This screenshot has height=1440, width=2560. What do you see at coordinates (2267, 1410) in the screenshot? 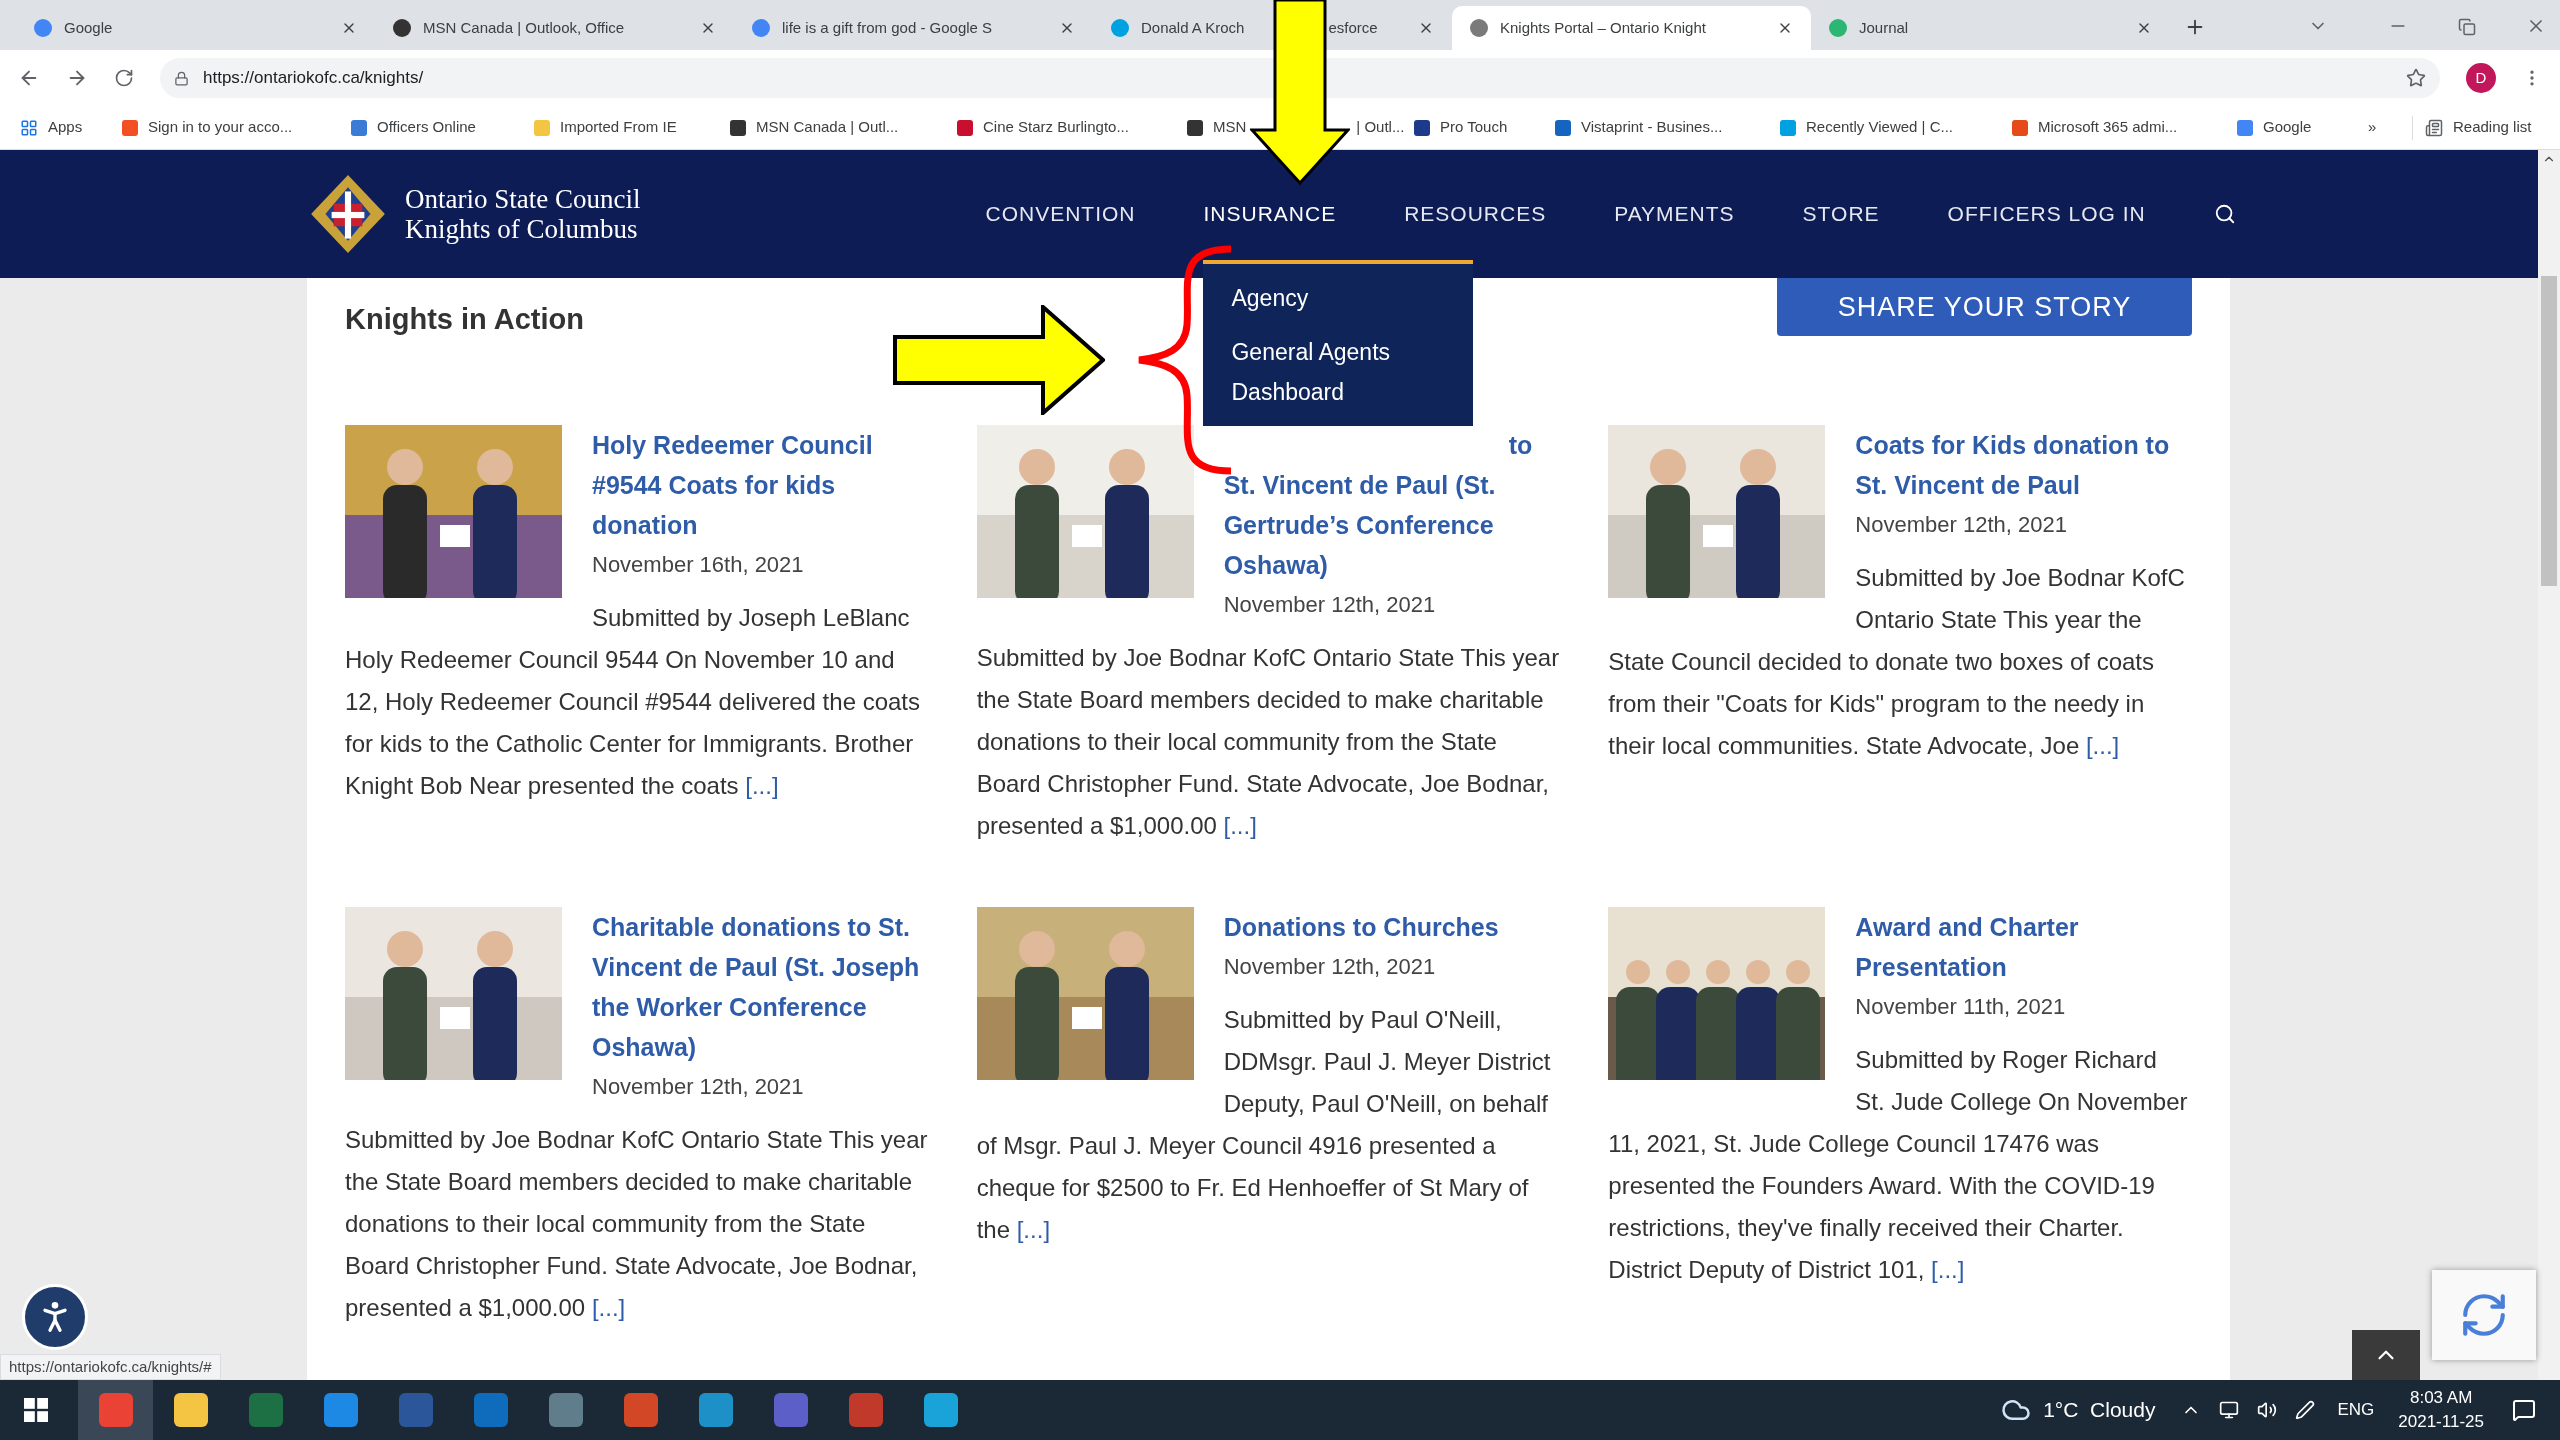
I see `volume-icon` at bounding box center [2267, 1410].